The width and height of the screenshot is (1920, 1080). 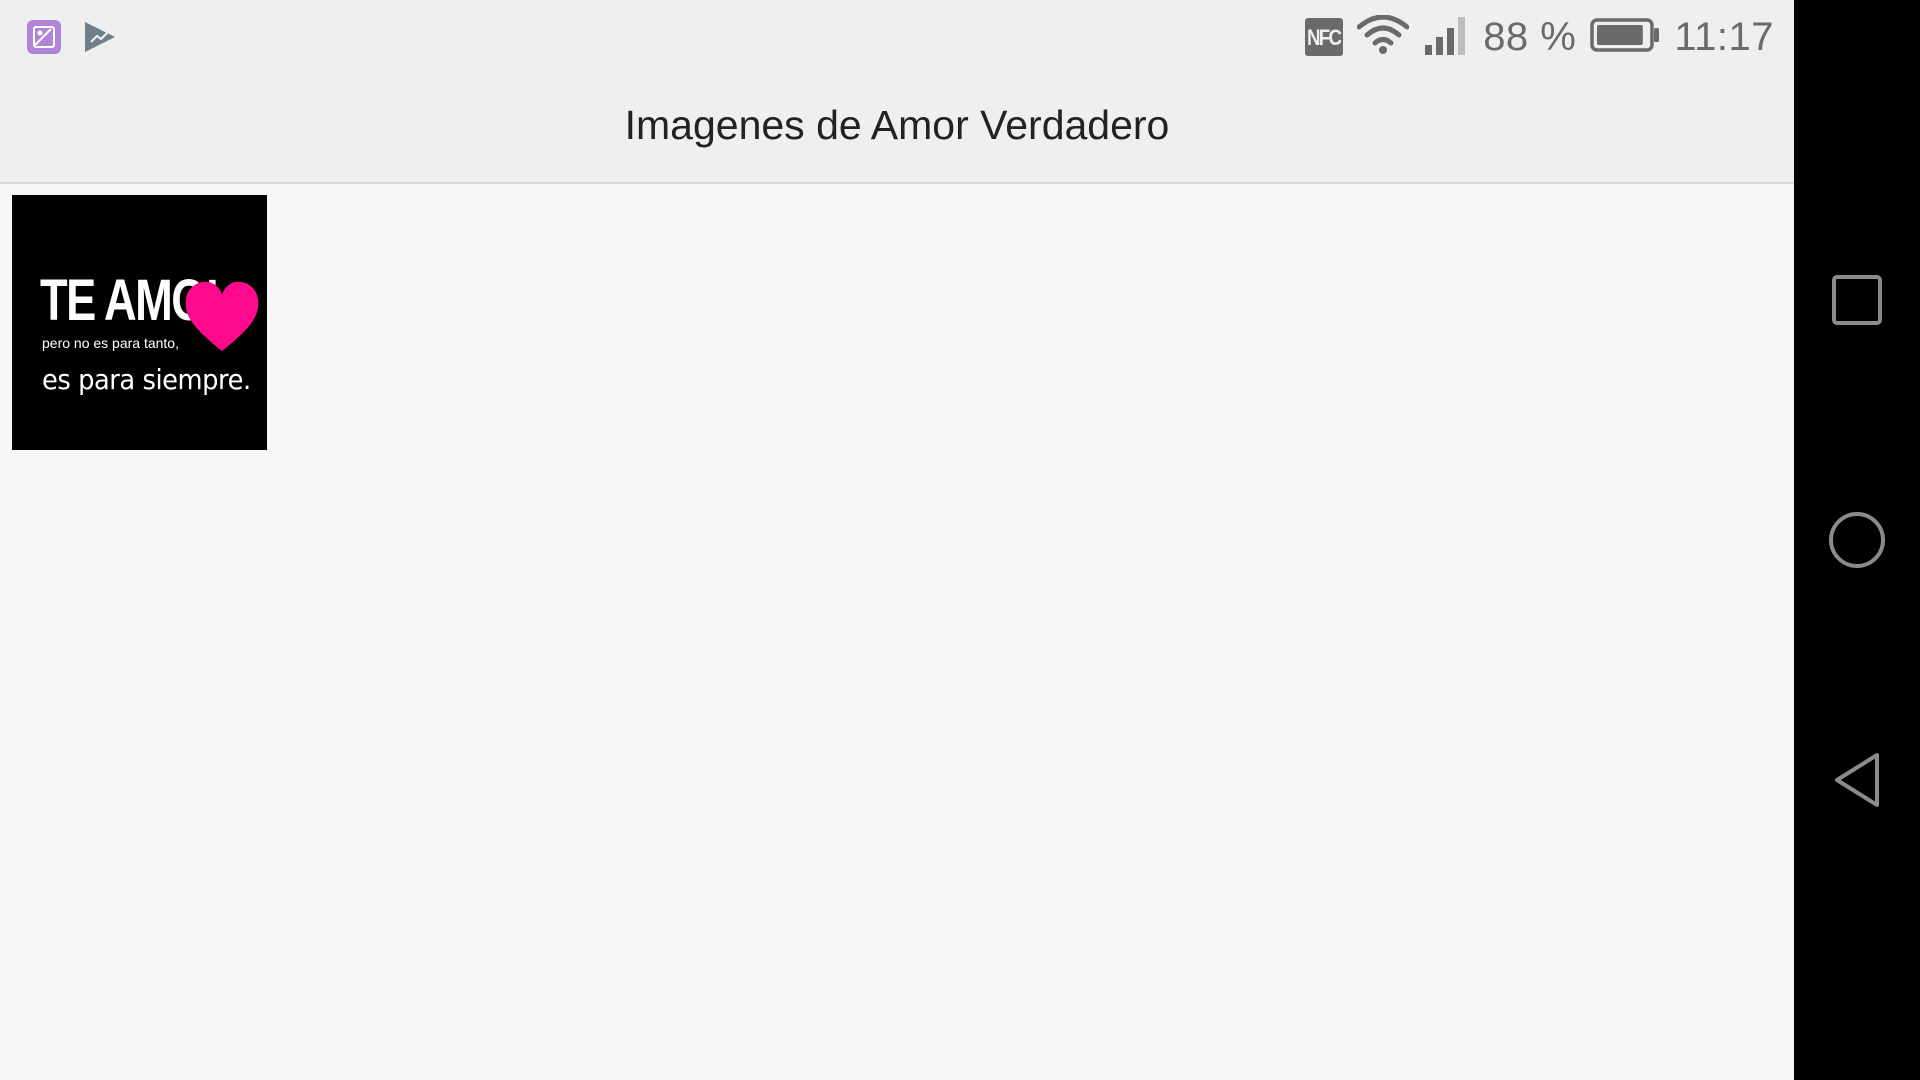 What do you see at coordinates (1383, 37) in the screenshot?
I see `wifi-icon` at bounding box center [1383, 37].